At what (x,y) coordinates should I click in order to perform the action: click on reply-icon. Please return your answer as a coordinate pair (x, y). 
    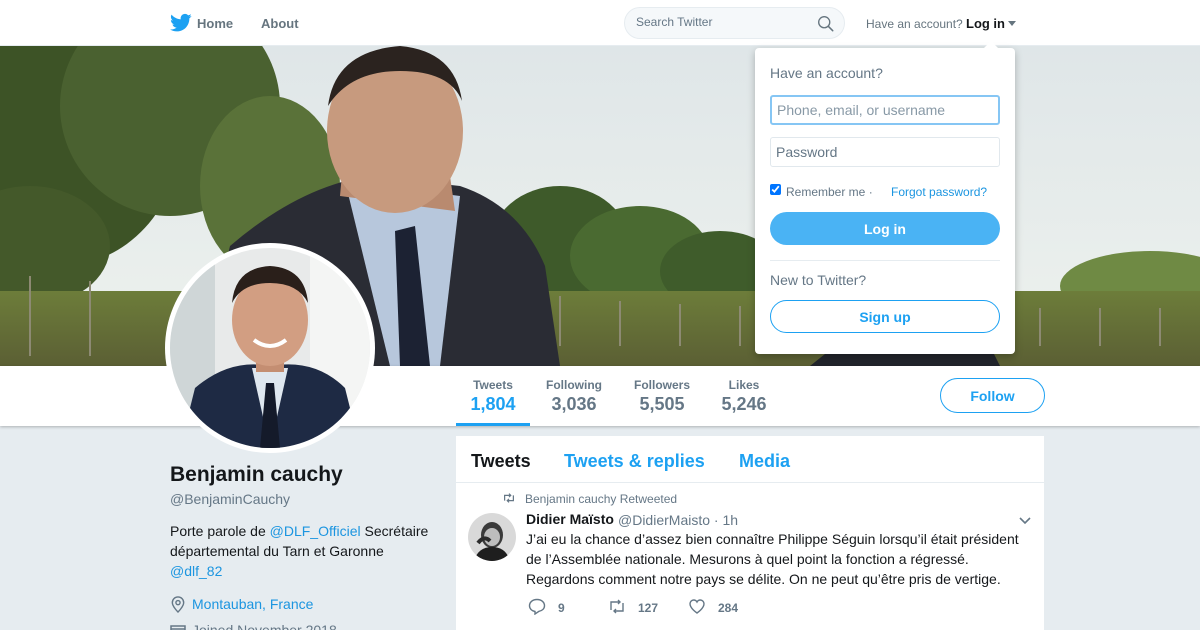
    Looking at the image, I should click on (537, 606).